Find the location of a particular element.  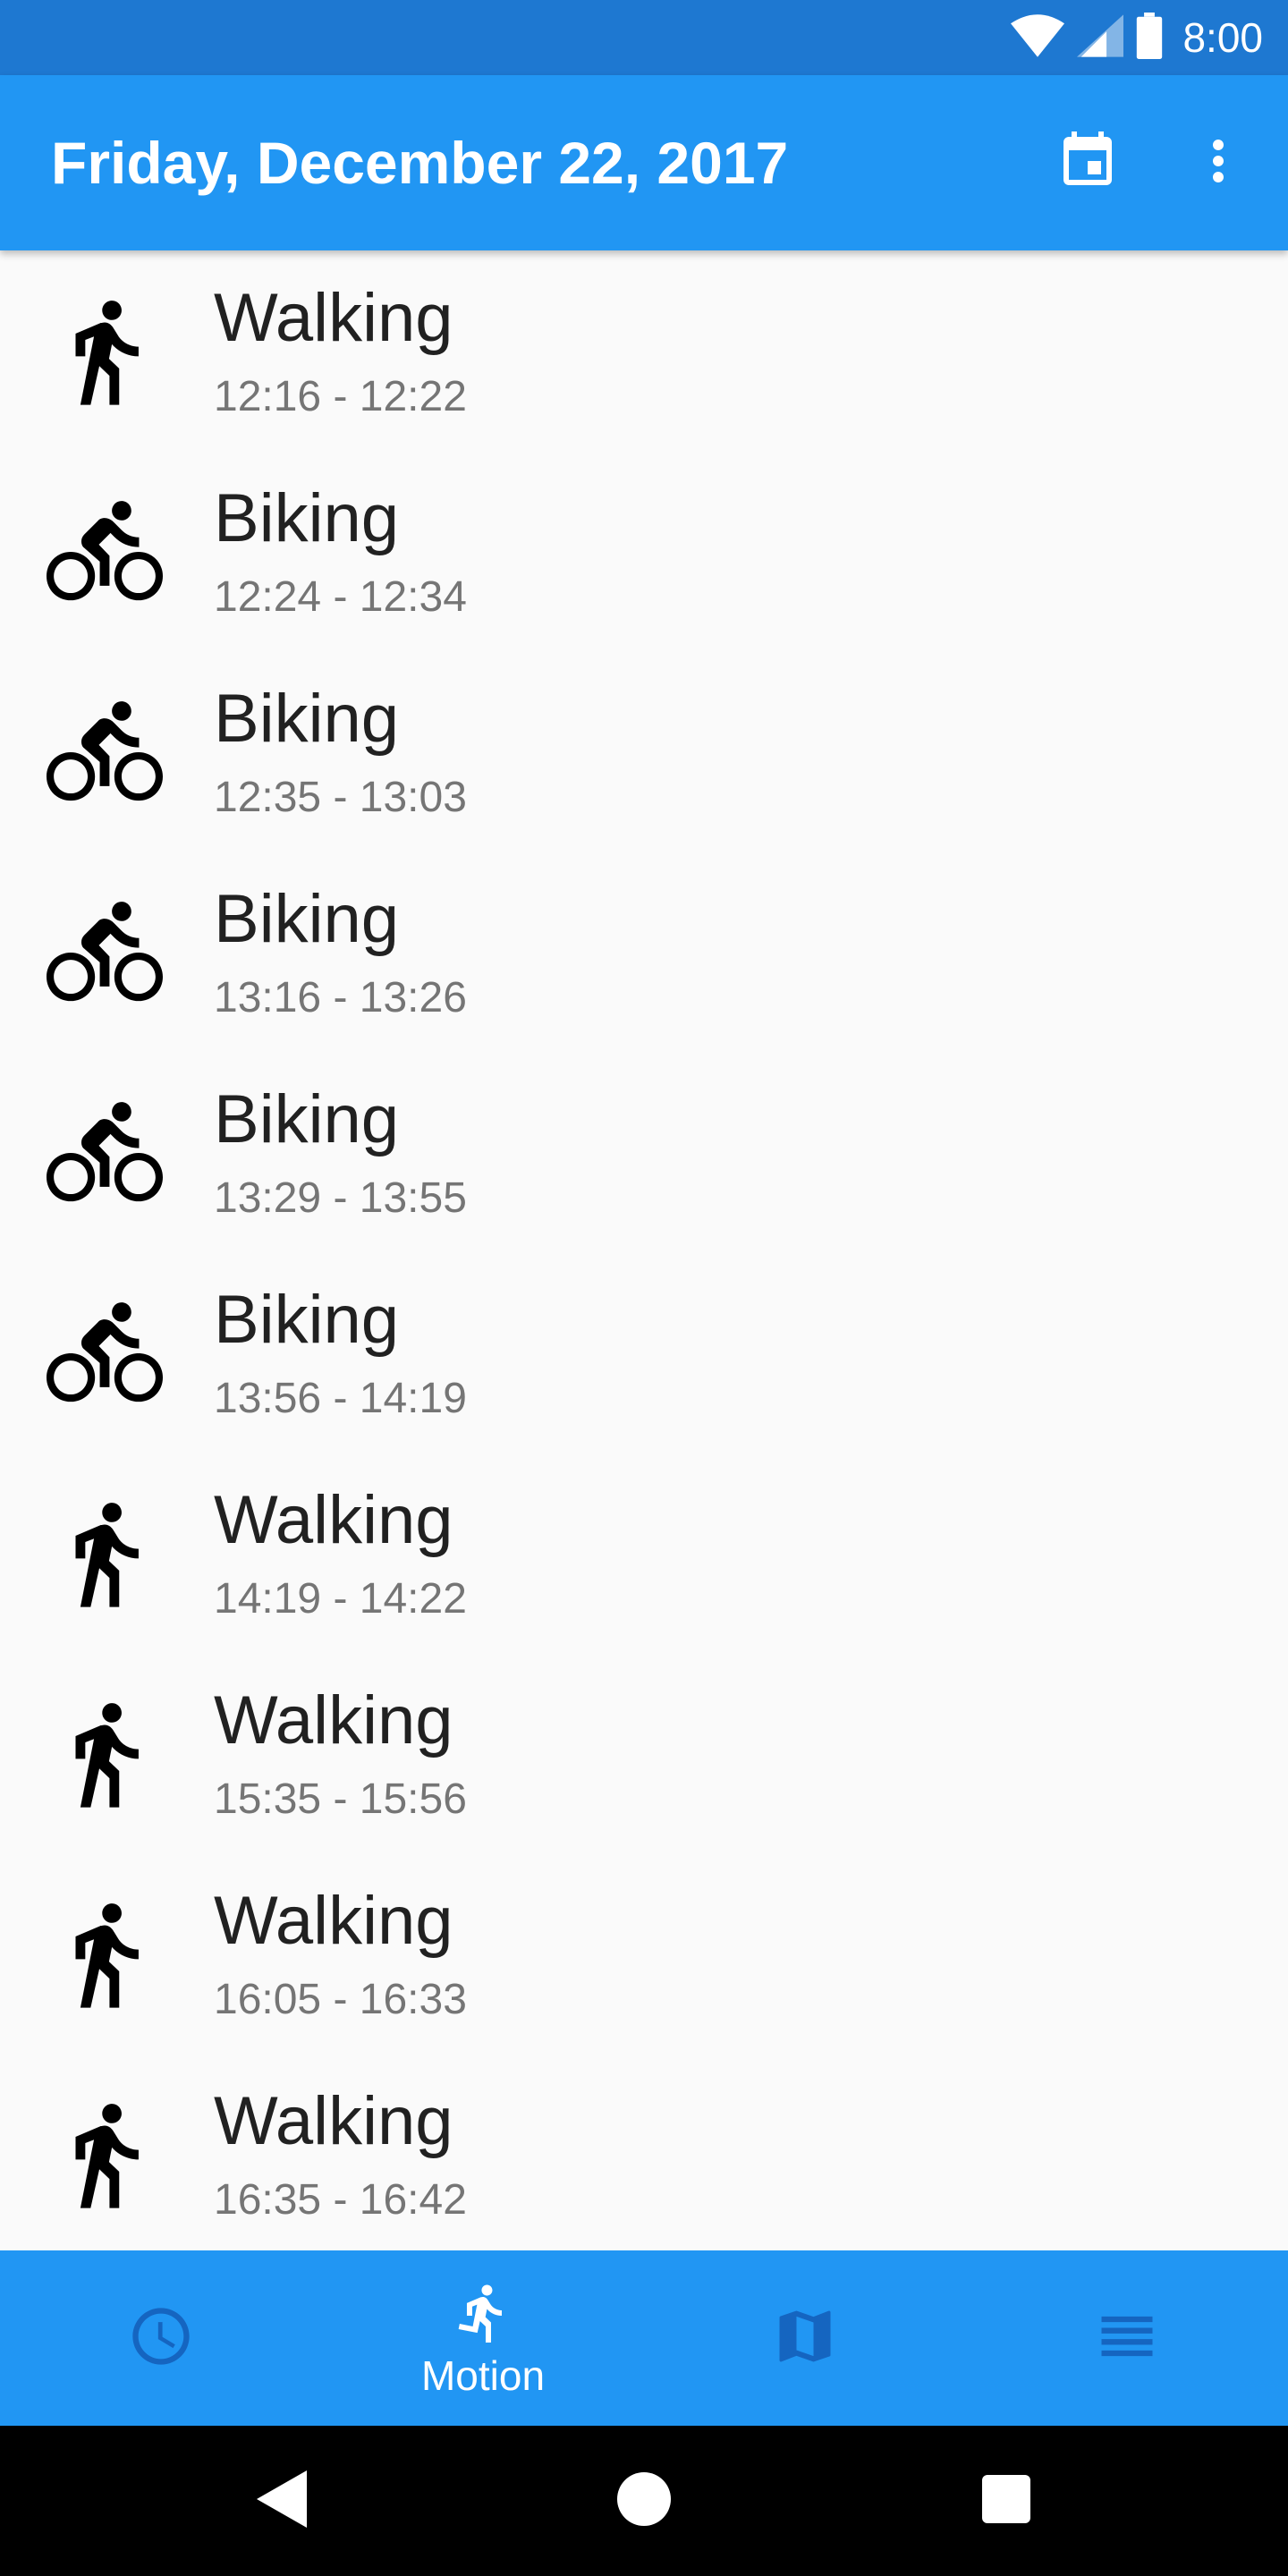

activity-time: 12:24 - 12:34 is located at coordinates (340, 597).